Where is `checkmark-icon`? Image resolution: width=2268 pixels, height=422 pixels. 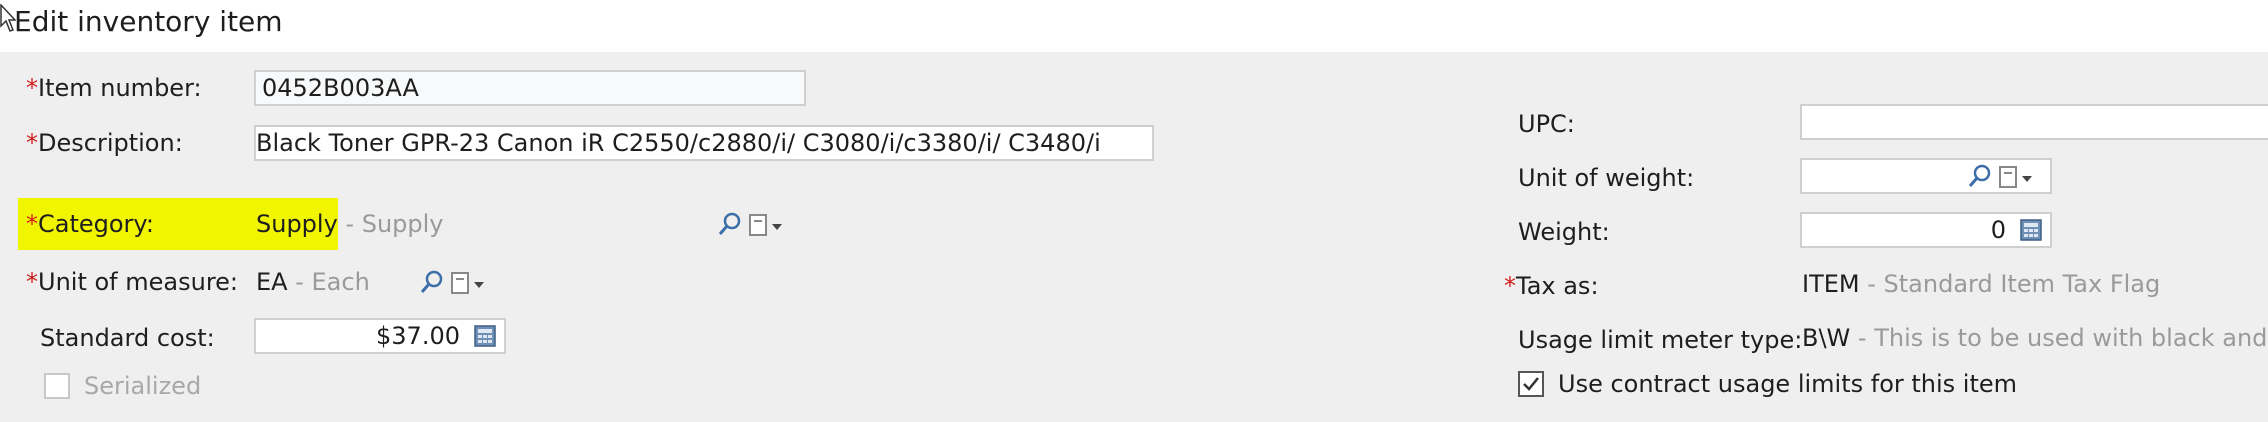
checkmark-icon is located at coordinates (1531, 384).